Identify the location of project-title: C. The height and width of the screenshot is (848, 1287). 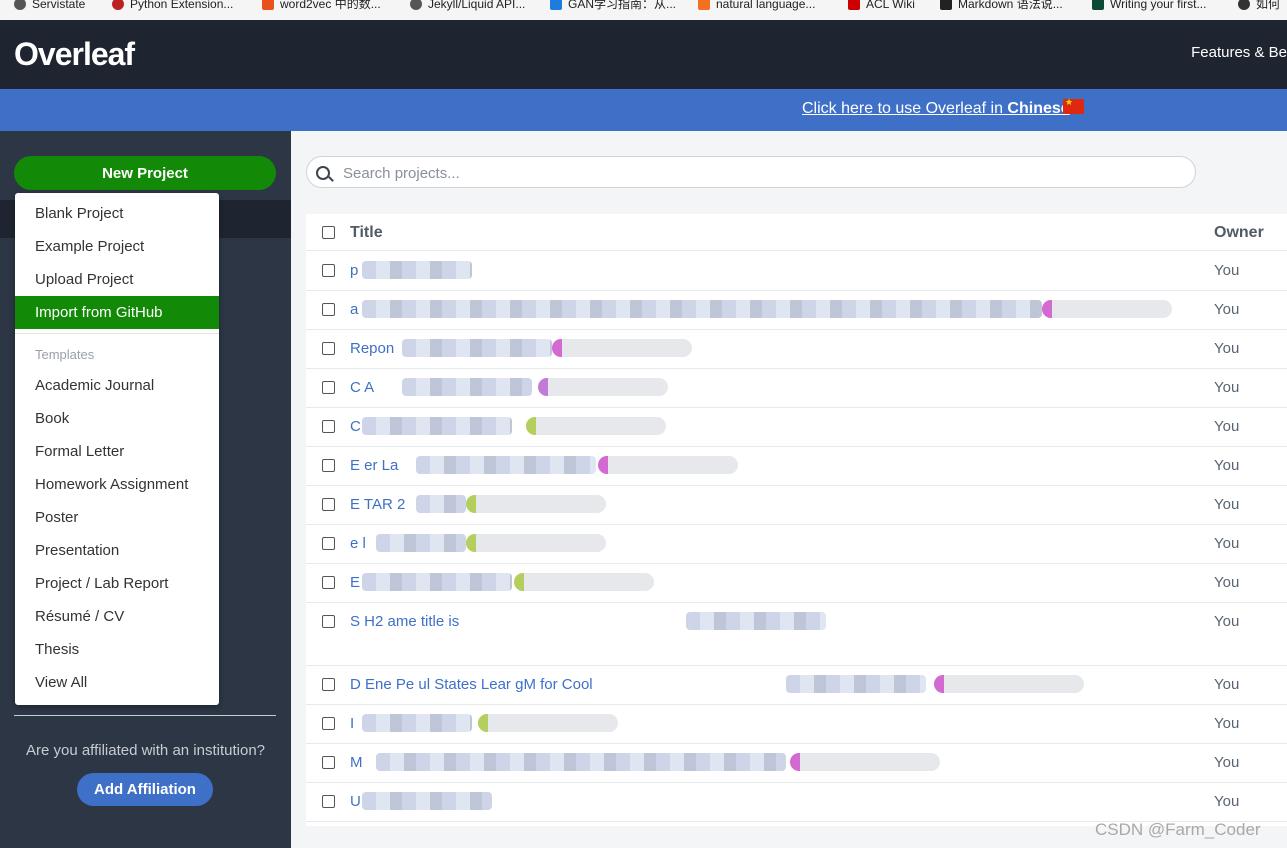
(355, 426).